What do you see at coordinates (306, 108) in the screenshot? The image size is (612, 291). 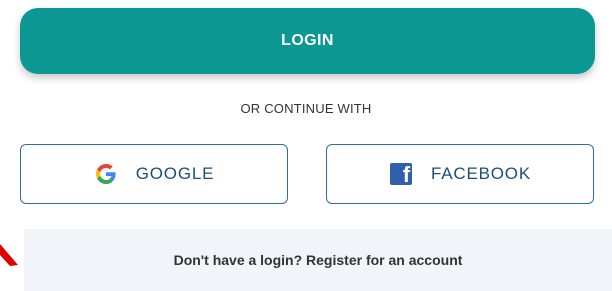 I see `continue-with-separator: OR CONTINUE WITH` at bounding box center [306, 108].